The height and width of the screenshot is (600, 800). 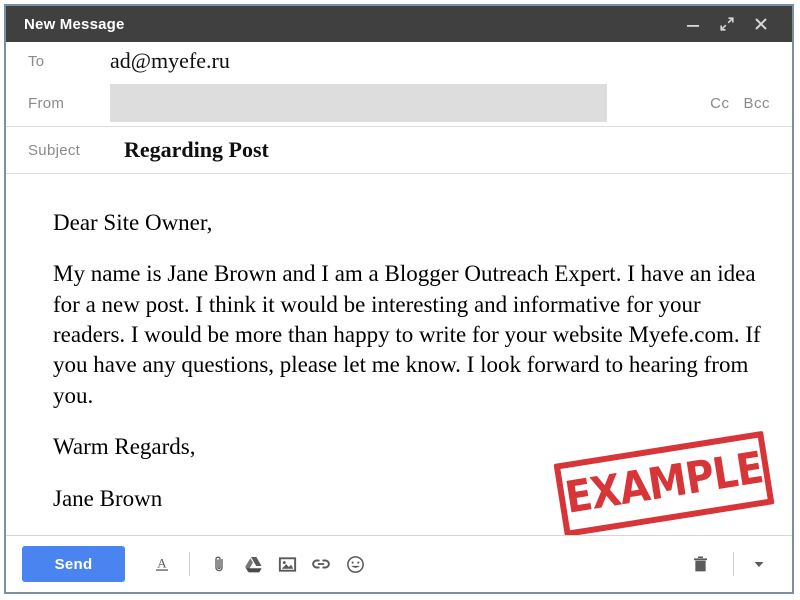 I want to click on window-title-bar: New Message, so click(x=399, y=24).